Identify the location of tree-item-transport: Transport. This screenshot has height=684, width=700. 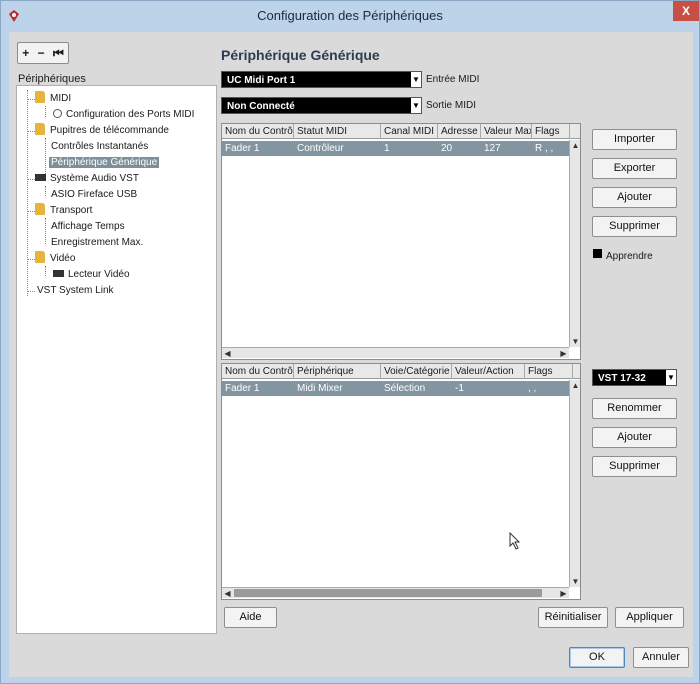
(63, 211).